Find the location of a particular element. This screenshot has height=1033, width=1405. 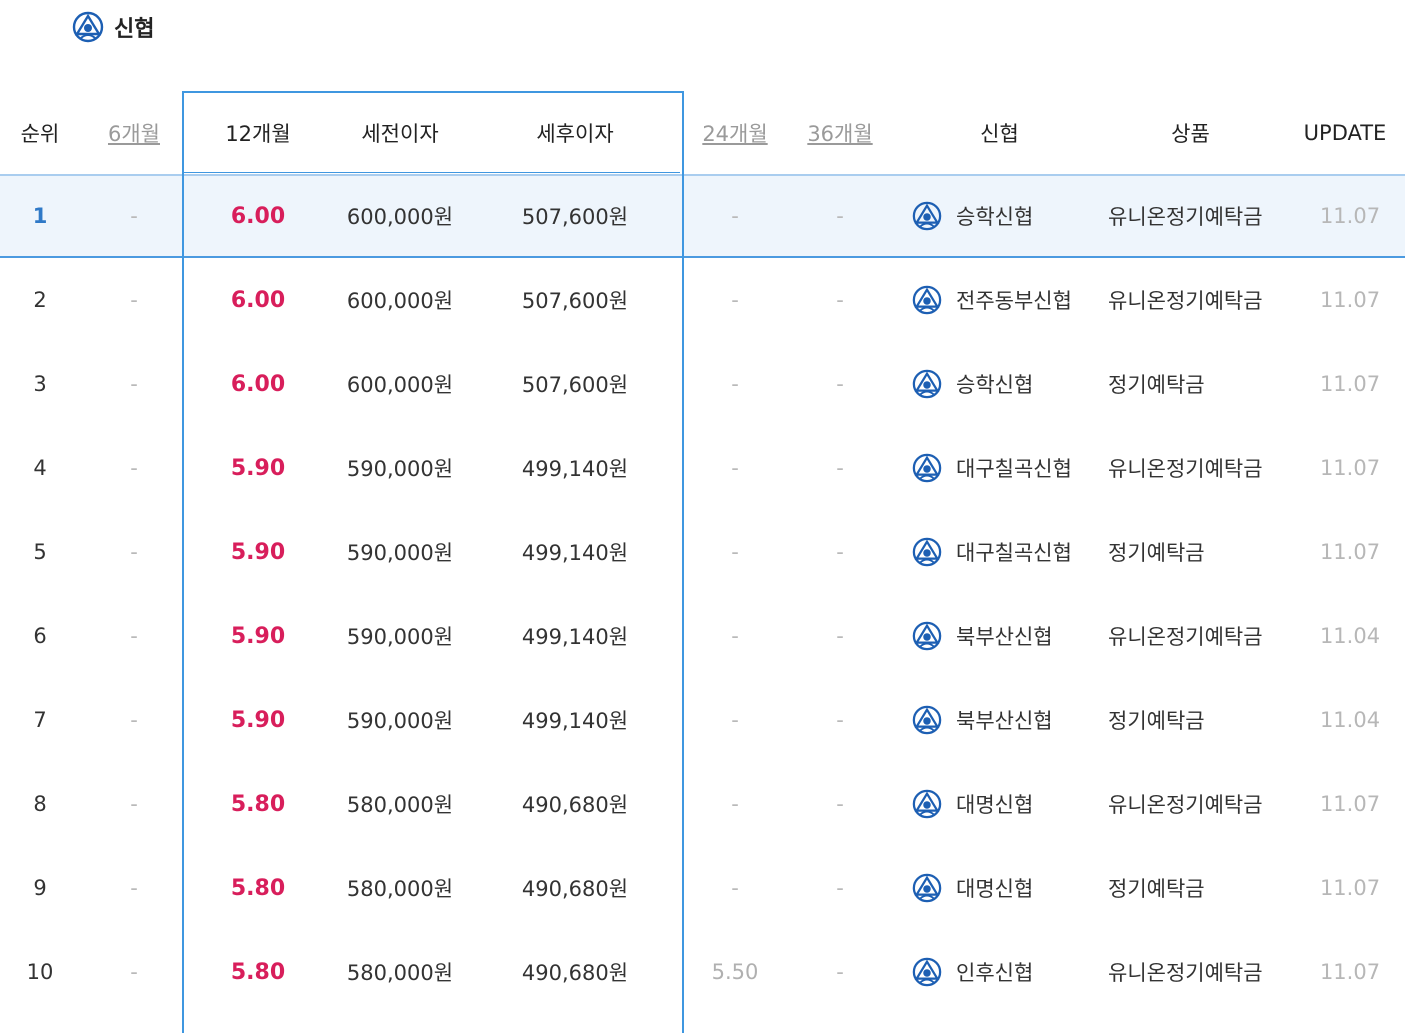

rank-cell: 4 is located at coordinates (40, 468).